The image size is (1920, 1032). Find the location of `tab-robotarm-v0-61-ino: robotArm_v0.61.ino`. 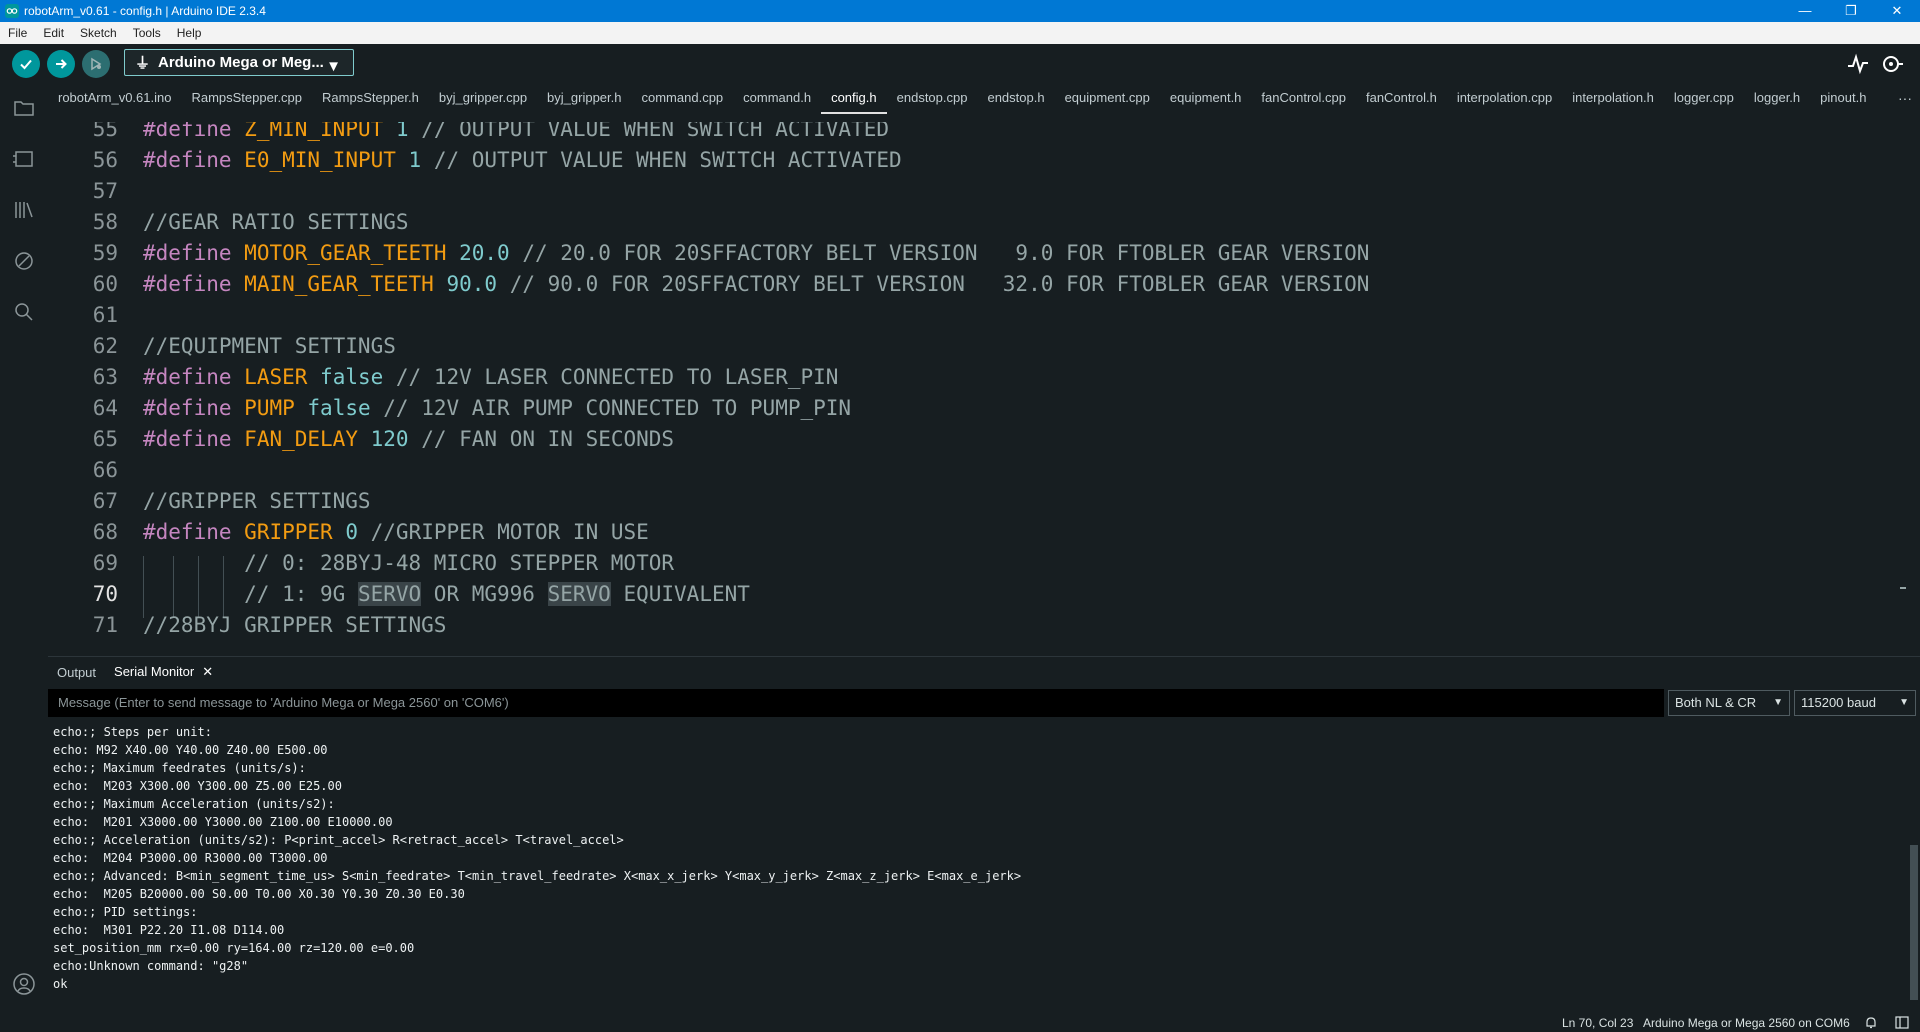

tab-robotarm-v0-61-ino: robotArm_v0.61.ino is located at coordinates (114, 99).